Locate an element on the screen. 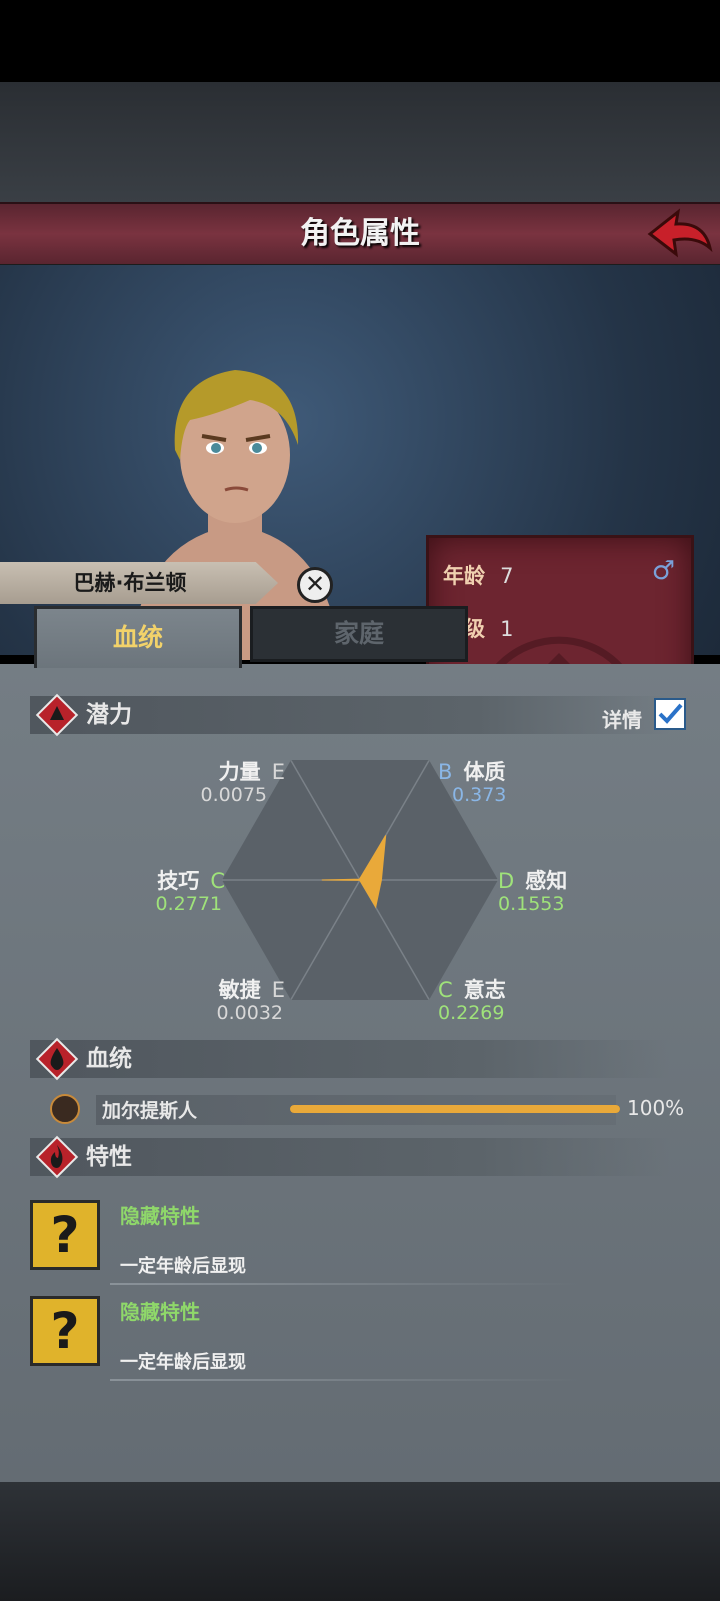  page-title: 角色属性 is located at coordinates (360, 233).